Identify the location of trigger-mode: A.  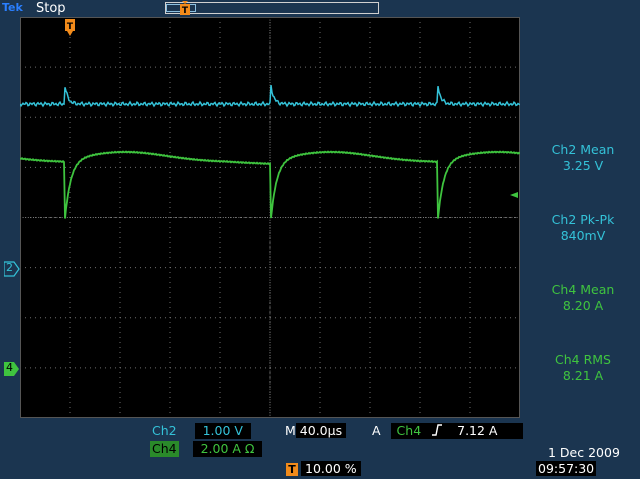
(376, 430).